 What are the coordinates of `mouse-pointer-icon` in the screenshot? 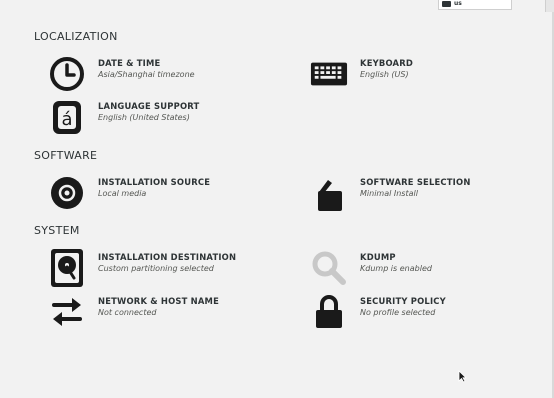 It's located at (462, 377).